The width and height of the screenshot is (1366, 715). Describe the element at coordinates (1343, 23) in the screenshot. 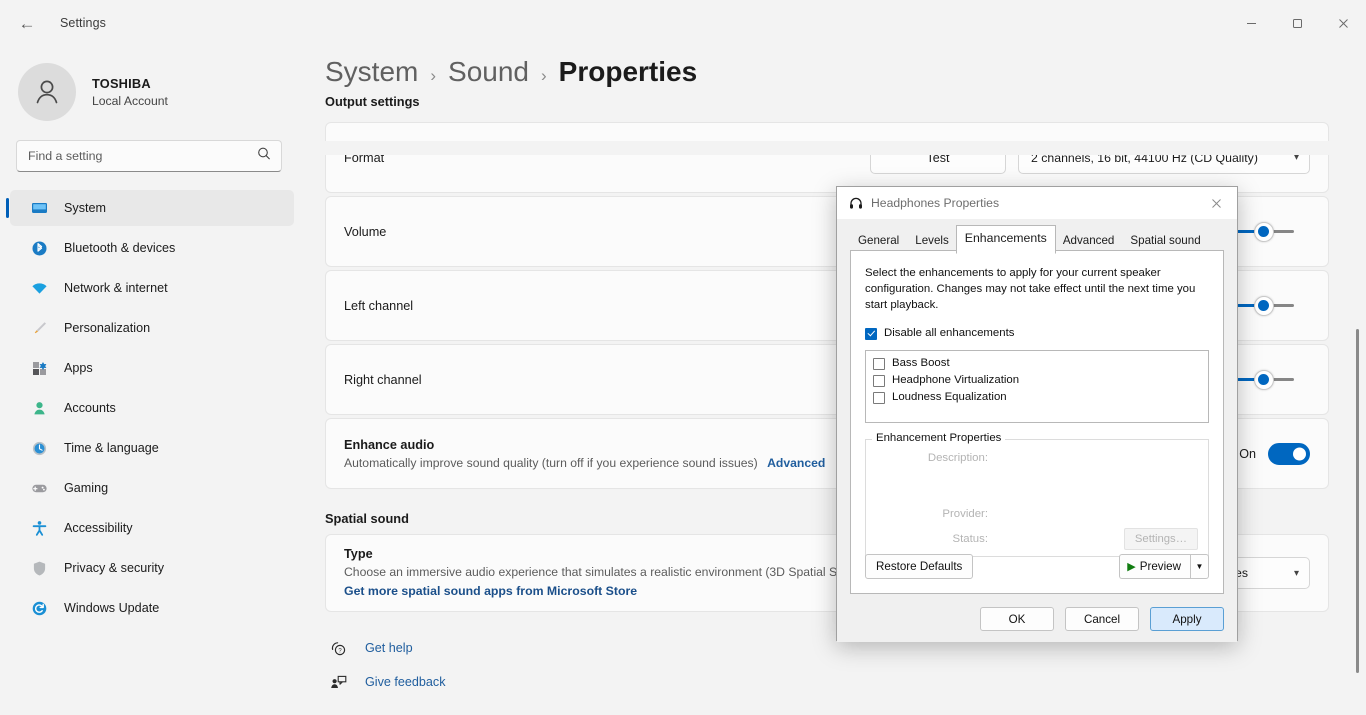

I see `close-button` at that location.